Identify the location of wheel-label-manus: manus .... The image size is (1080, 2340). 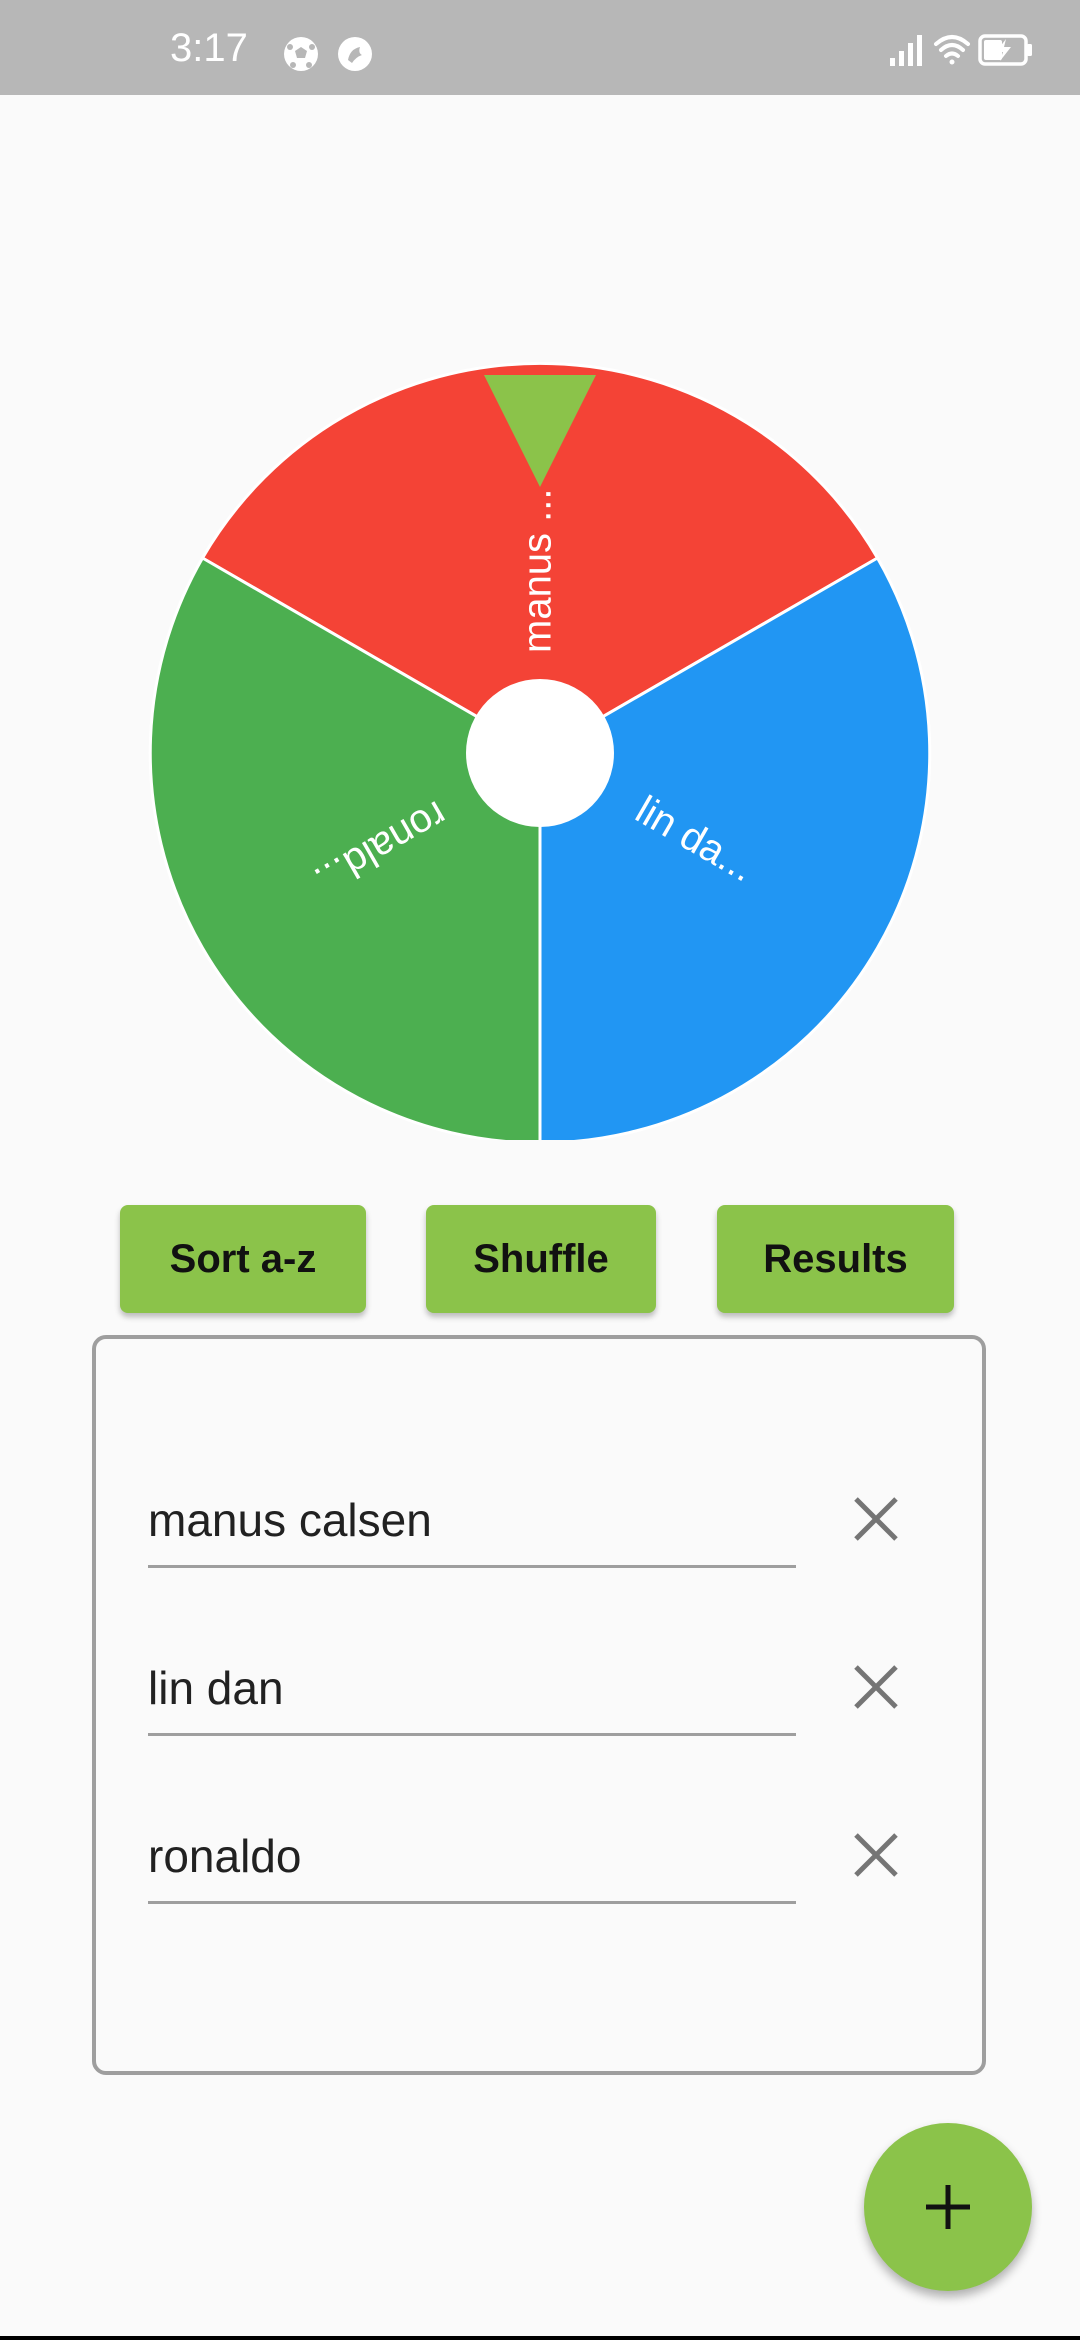
(538, 570).